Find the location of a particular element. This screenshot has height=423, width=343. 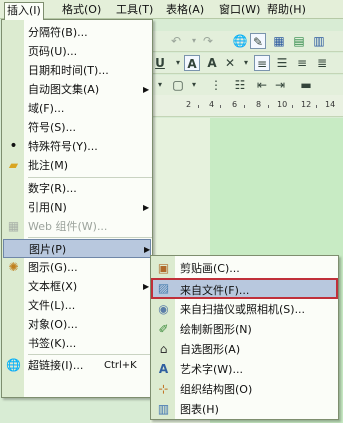

increase-indent-icon: ⇥ is located at coordinates (280, 85).